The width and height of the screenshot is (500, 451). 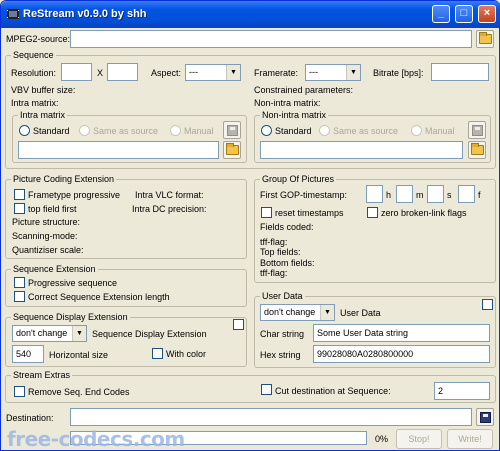 I want to click on sde-mode-value: don't change, so click(x=42, y=333).